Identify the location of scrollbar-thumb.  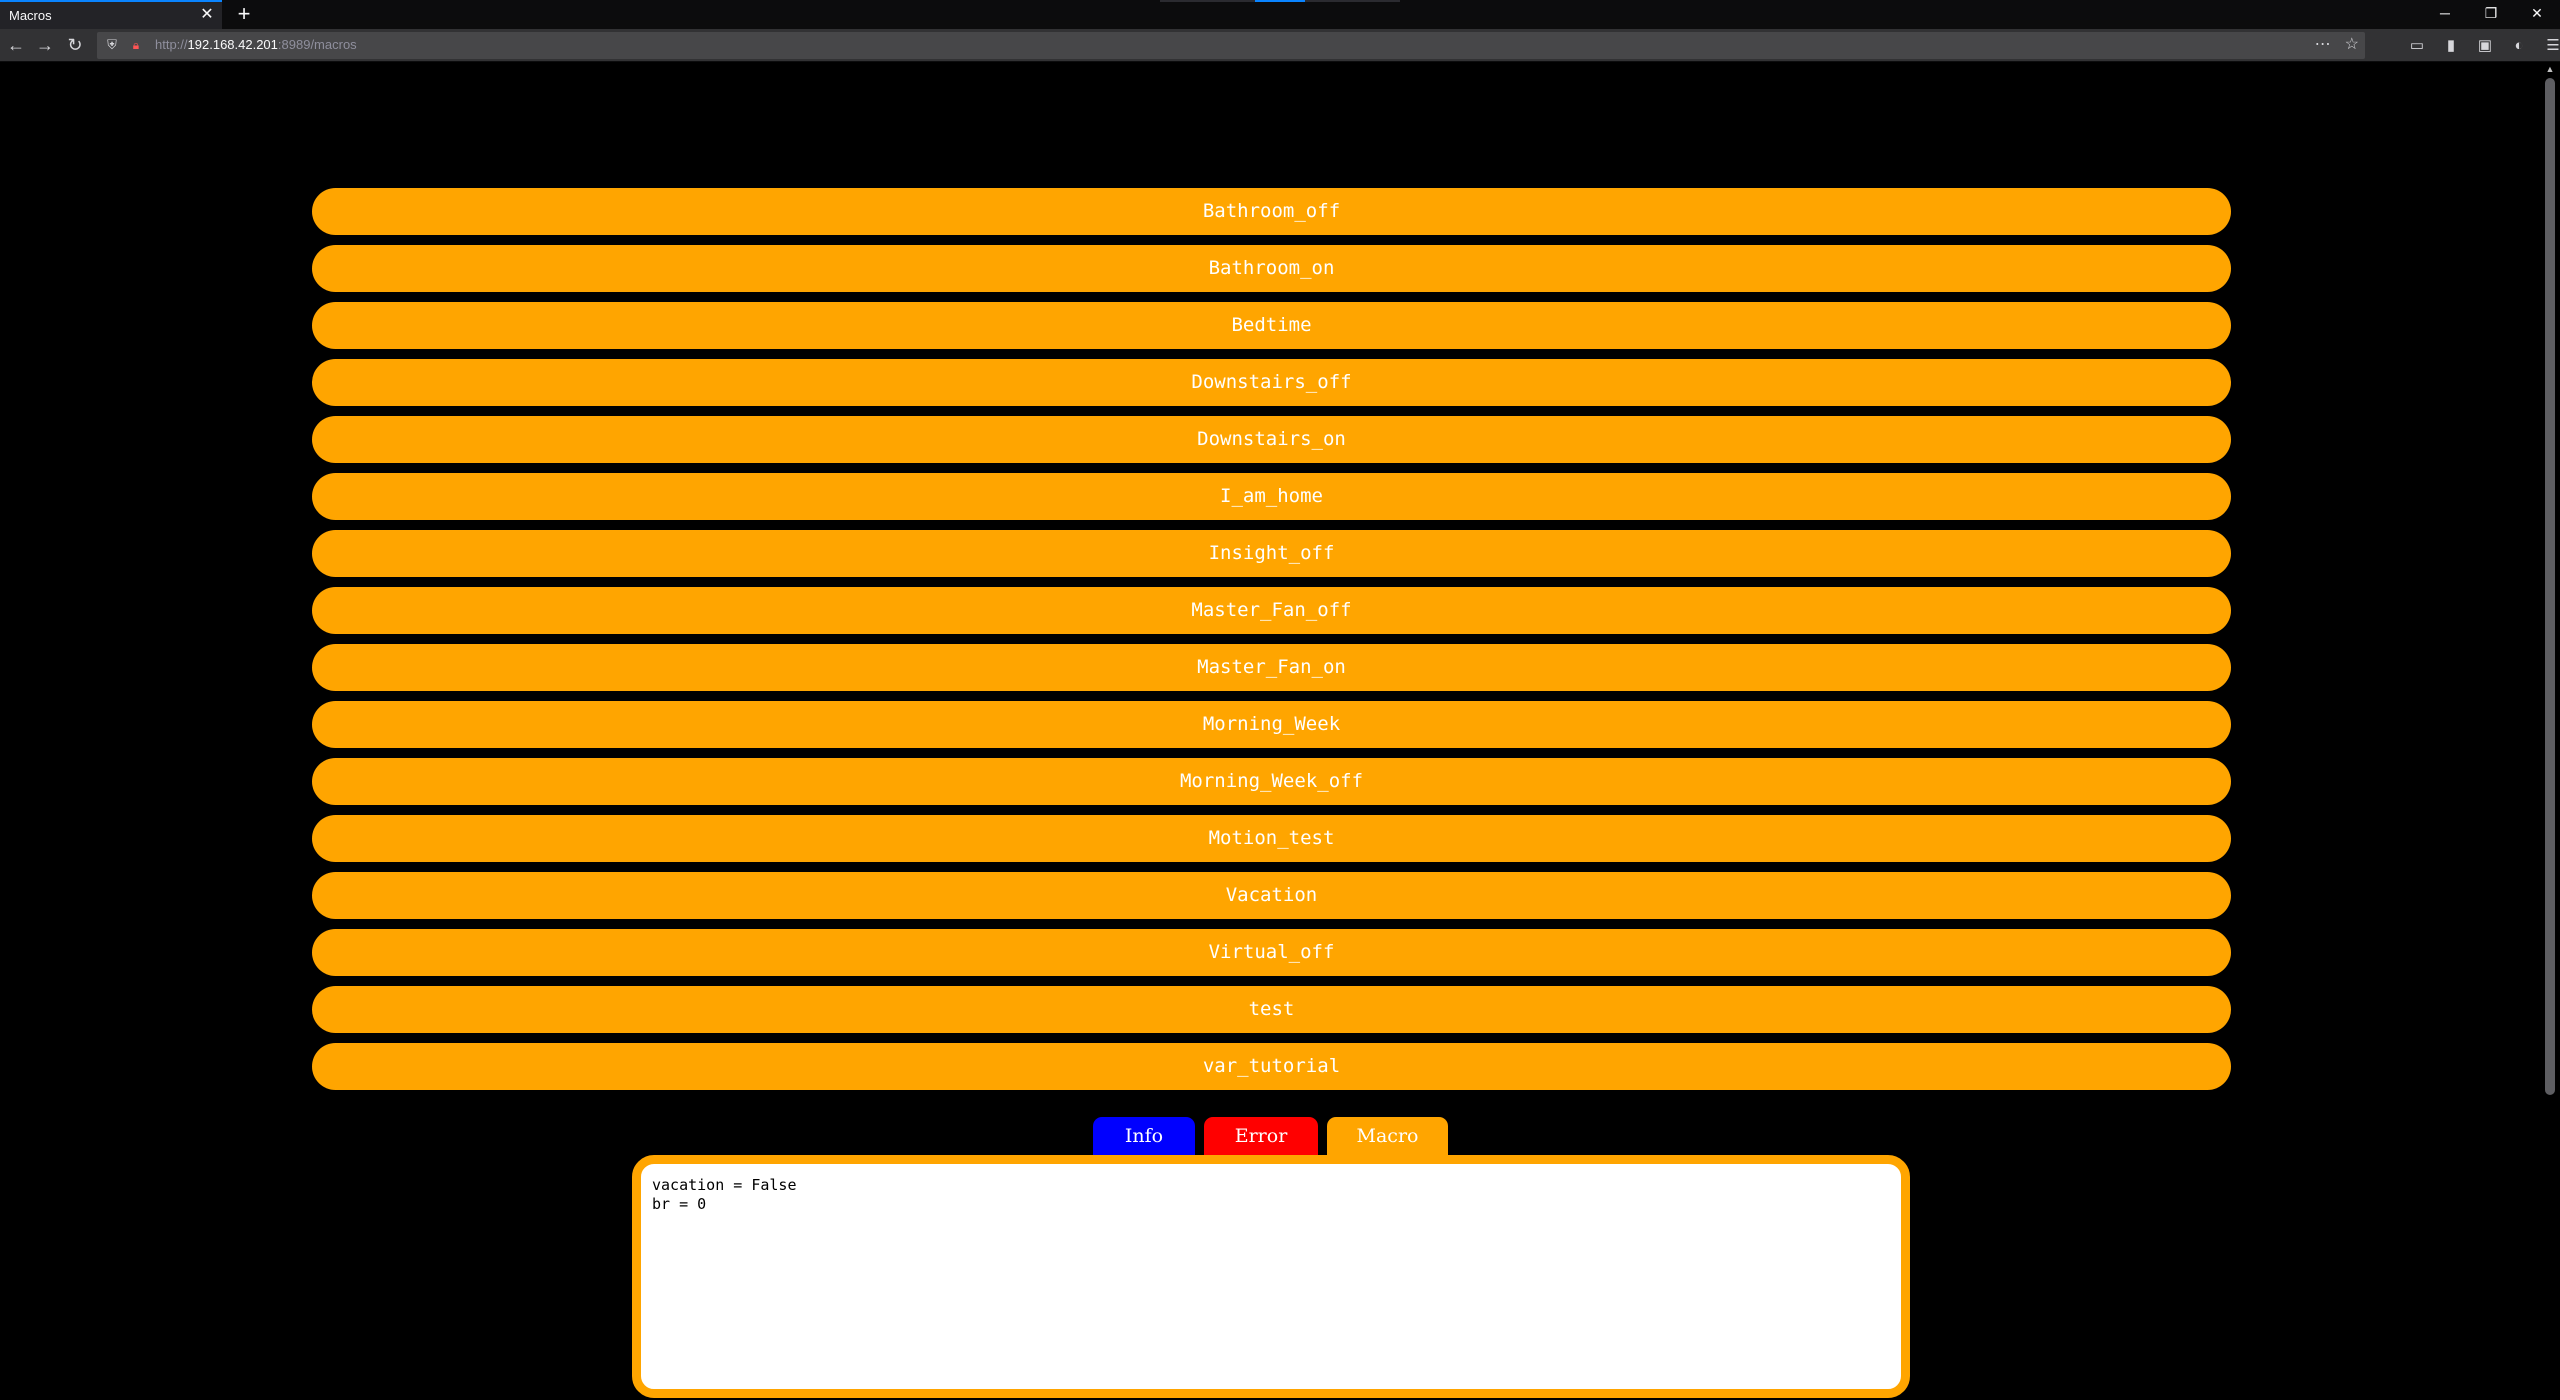
(2550, 586).